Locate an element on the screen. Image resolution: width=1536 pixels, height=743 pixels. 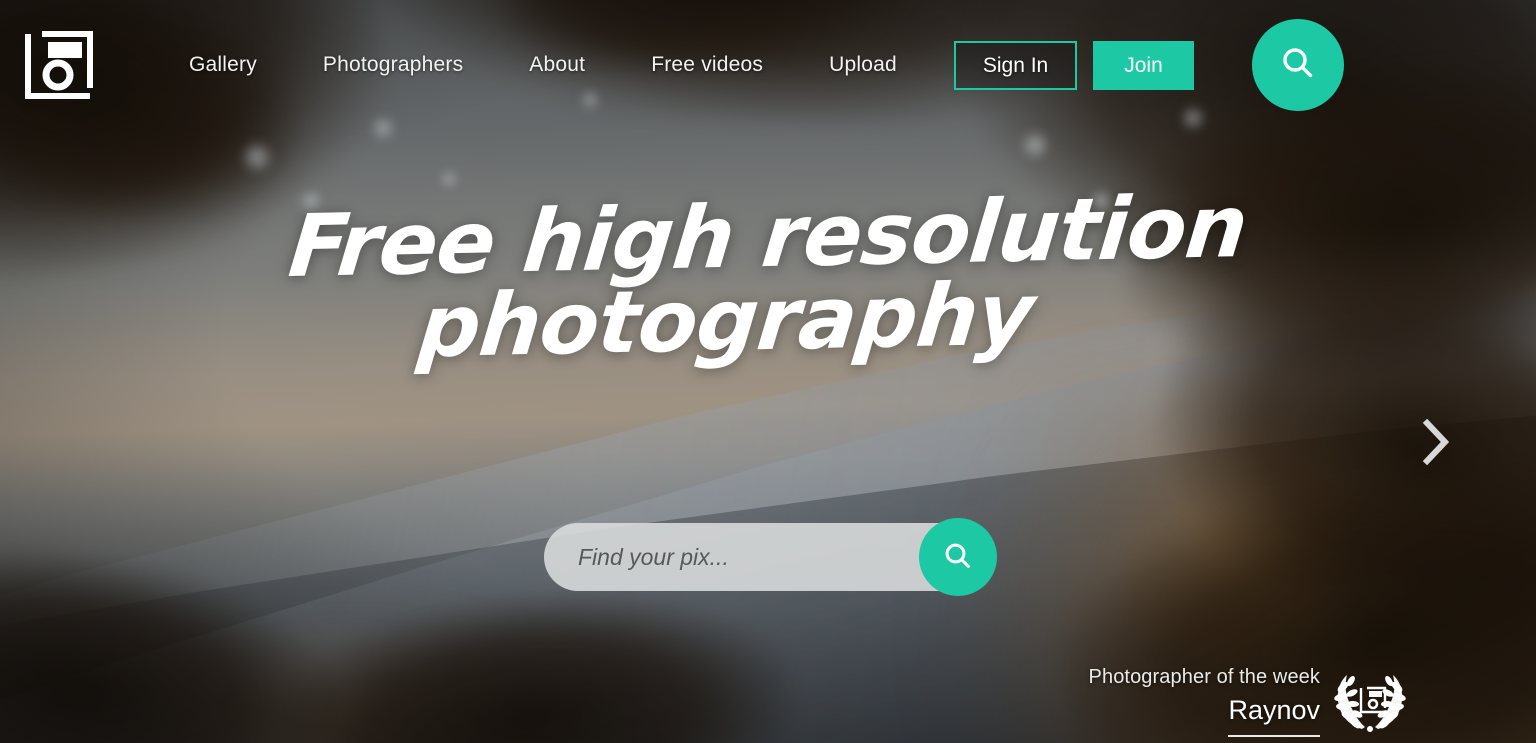
photographer-of-the-week-name: Raynov is located at coordinates (1274, 716).